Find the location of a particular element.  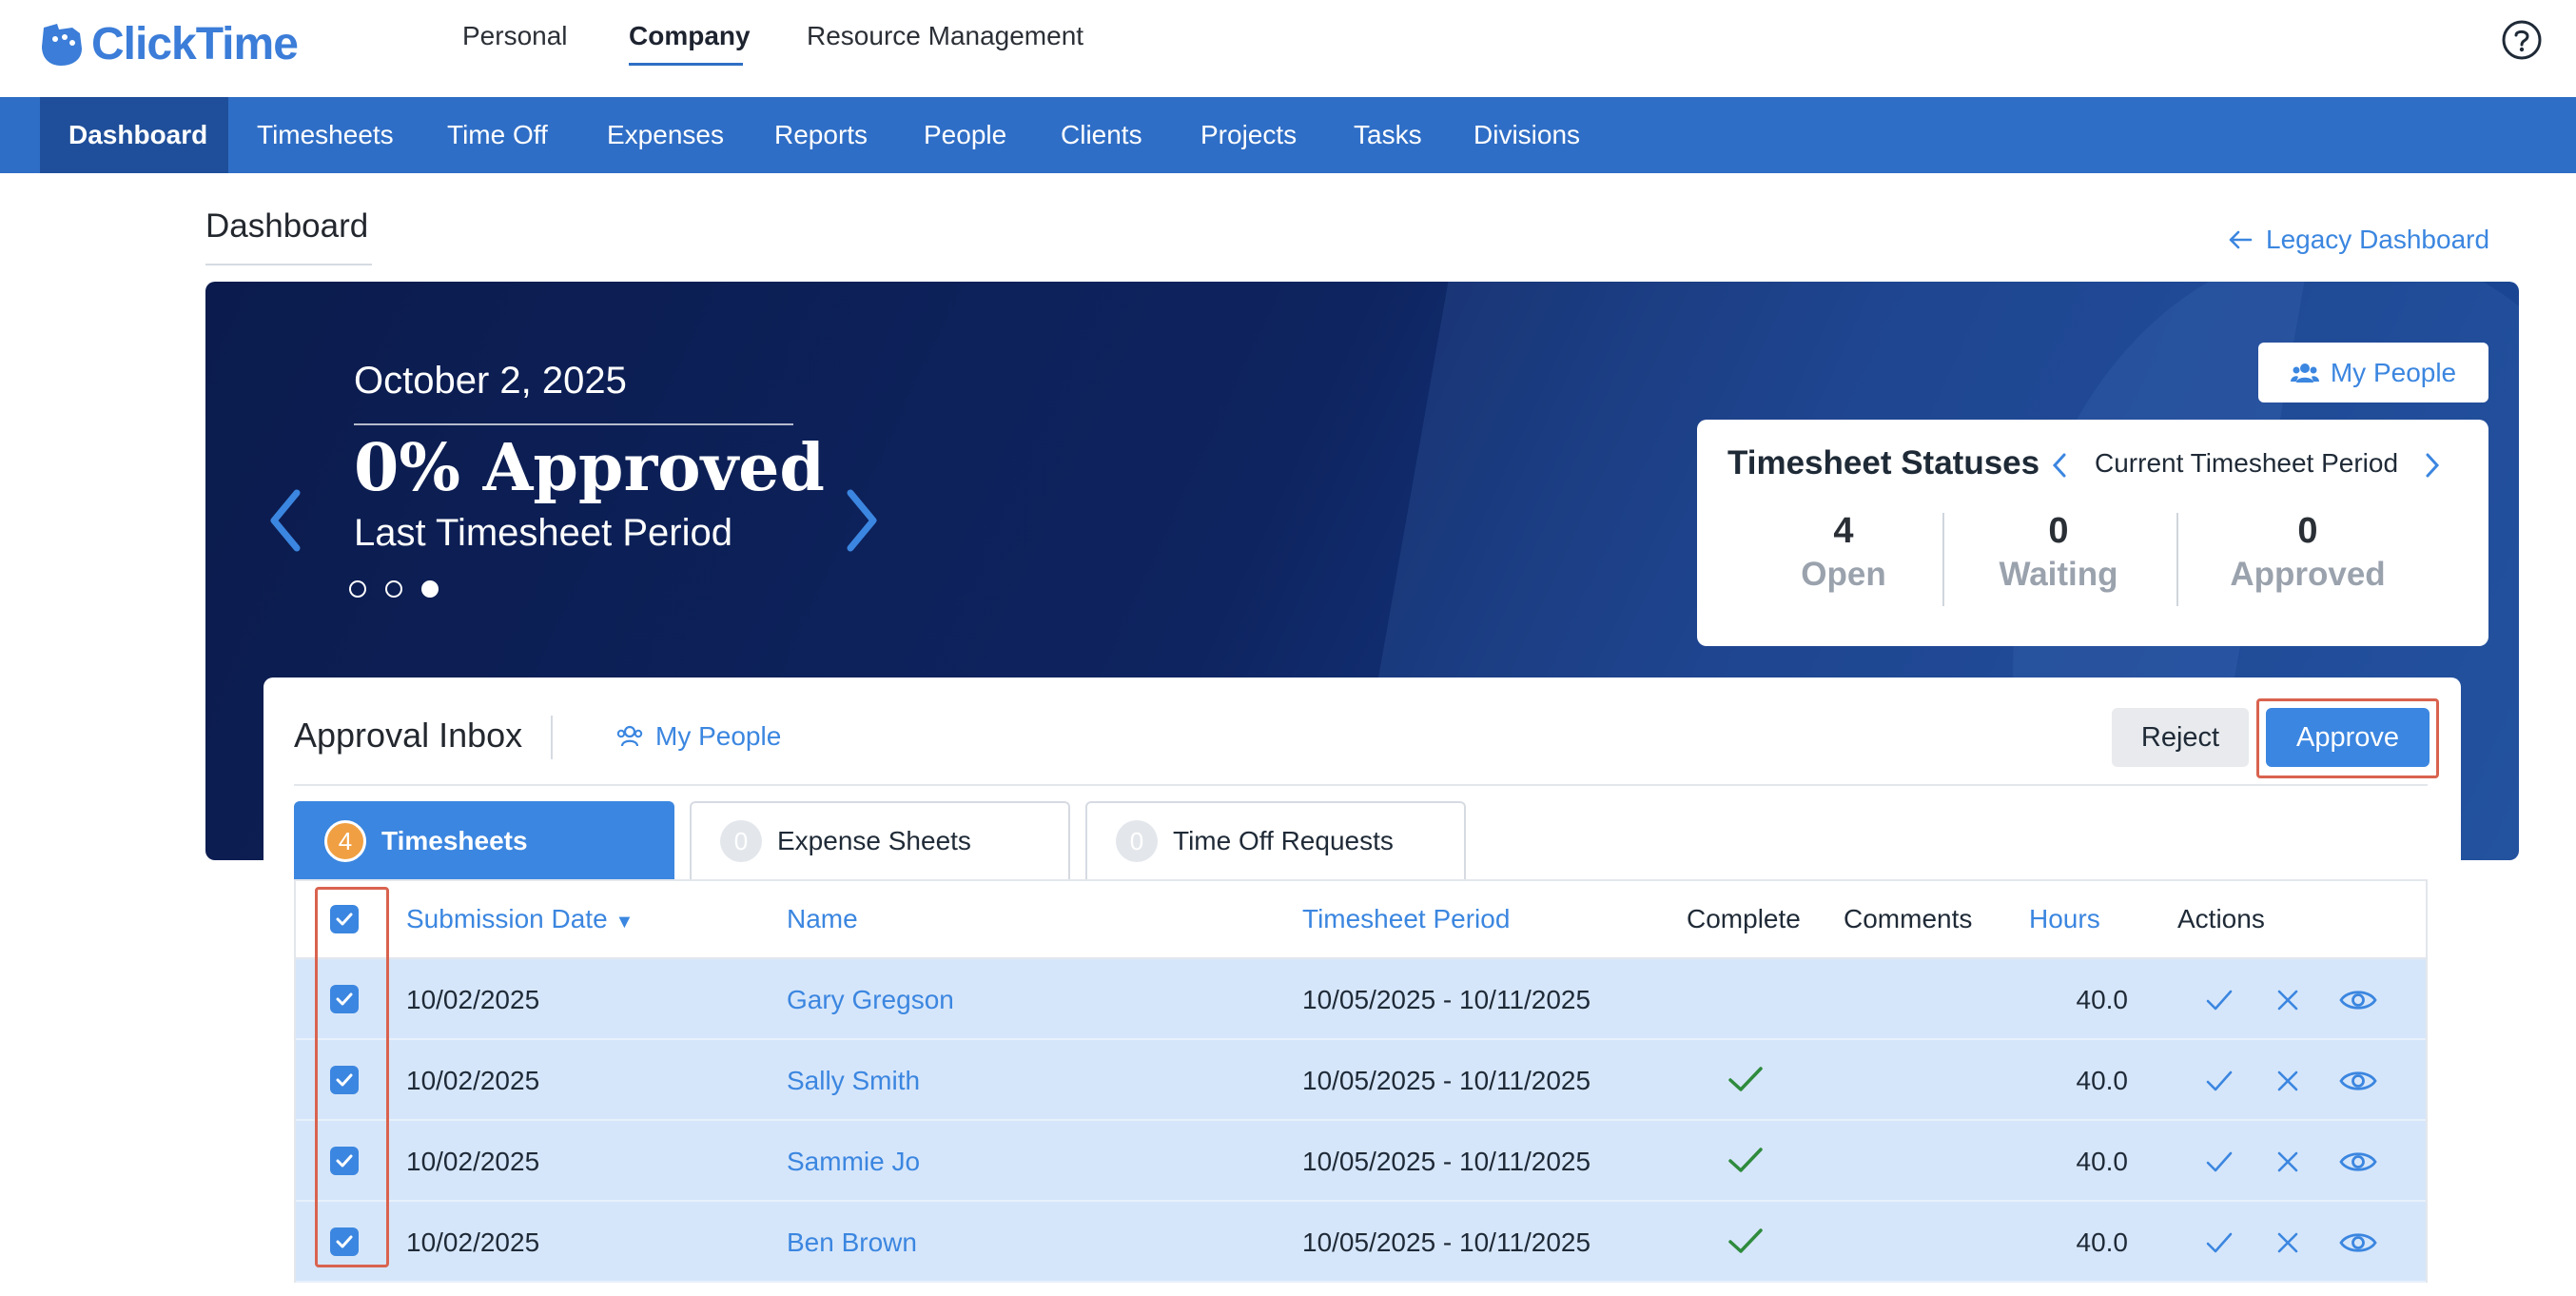

tab-time-off-requests-count: 0 is located at coordinates (1137, 841).